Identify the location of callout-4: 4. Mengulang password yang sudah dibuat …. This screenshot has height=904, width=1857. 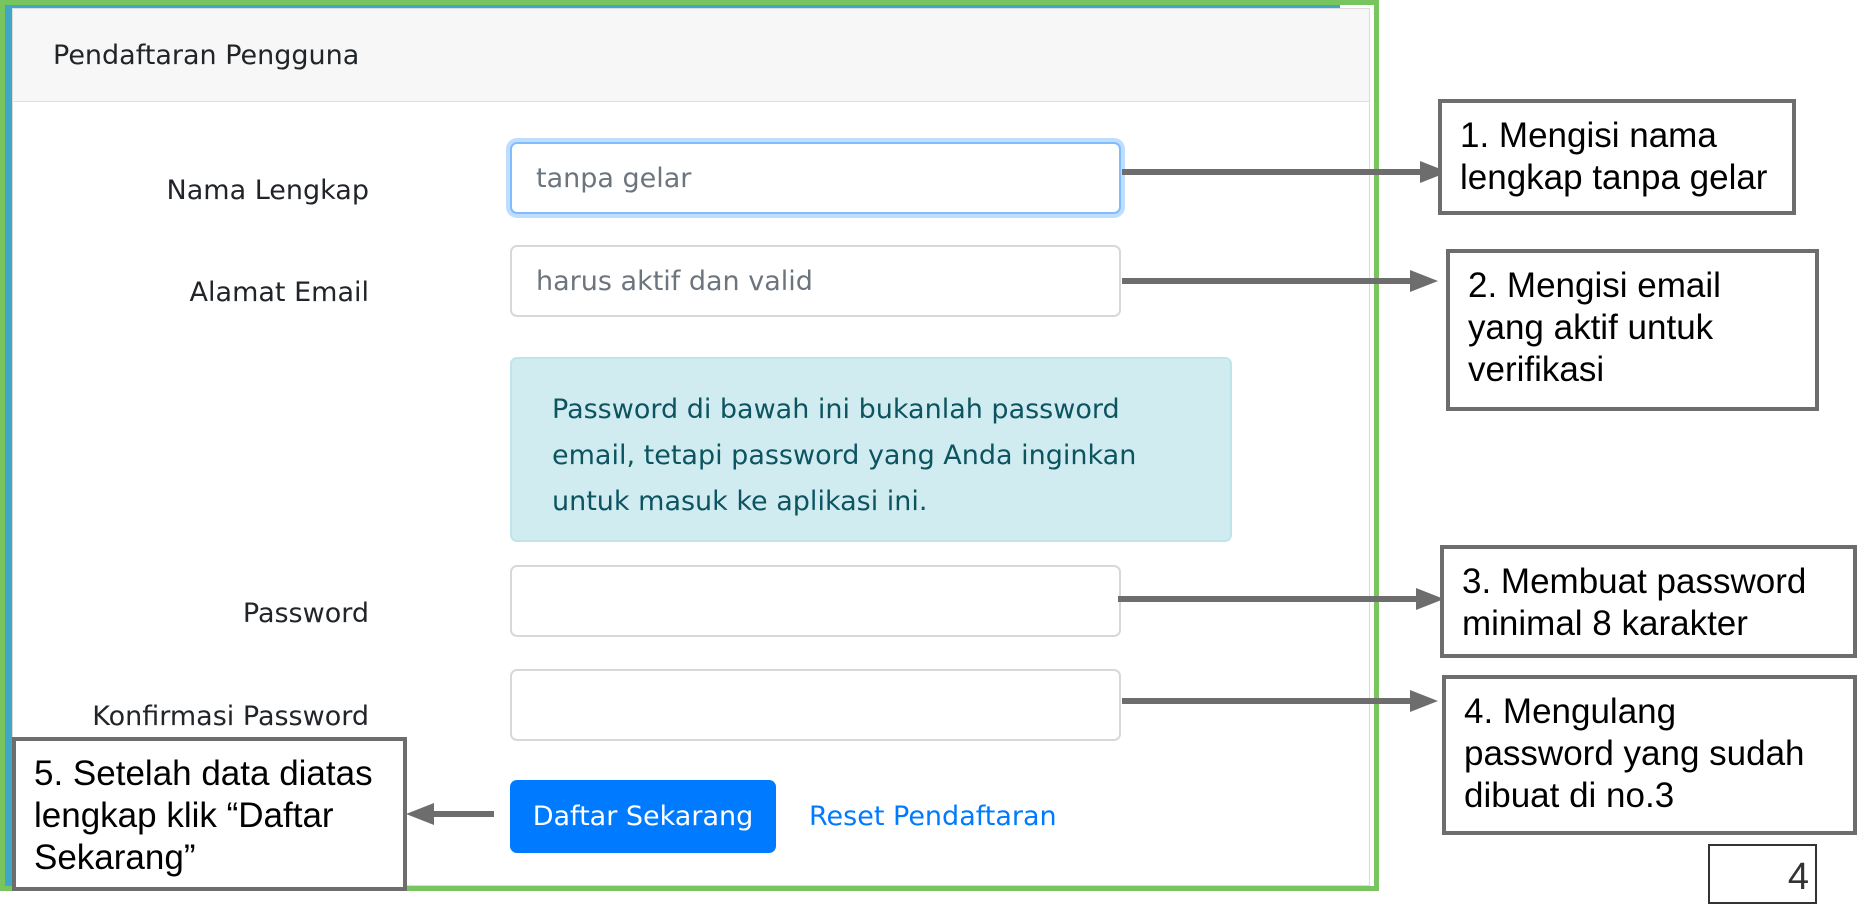
(1649, 755).